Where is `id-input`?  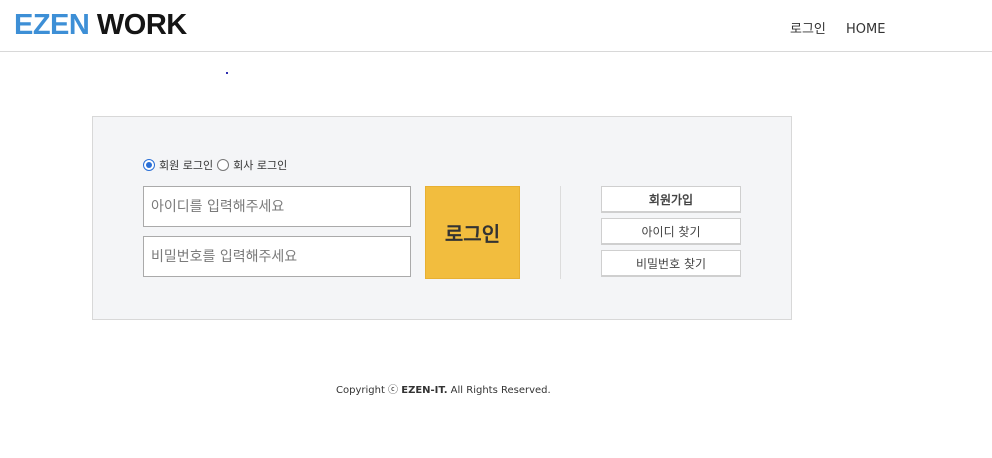
id-input is located at coordinates (277, 206).